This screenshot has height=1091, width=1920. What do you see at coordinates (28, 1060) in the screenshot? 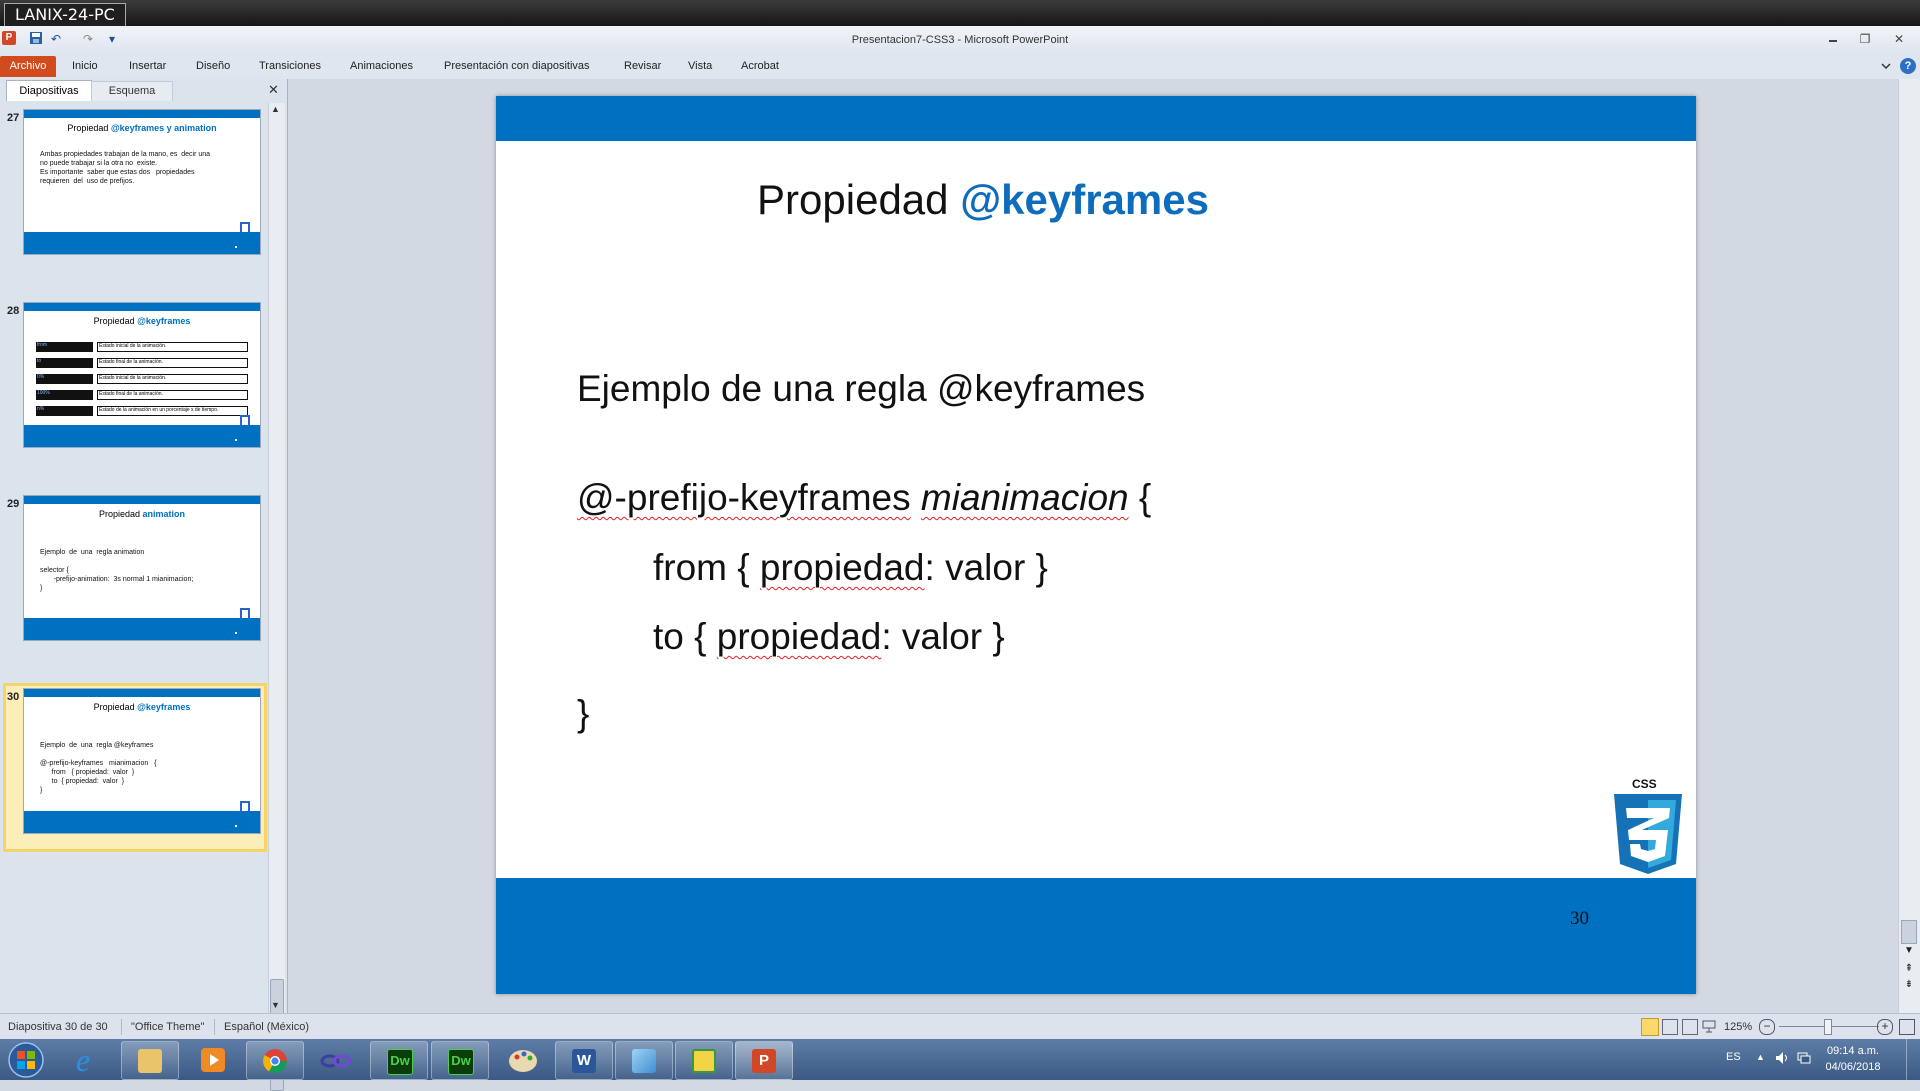
I see `start-button` at bounding box center [28, 1060].